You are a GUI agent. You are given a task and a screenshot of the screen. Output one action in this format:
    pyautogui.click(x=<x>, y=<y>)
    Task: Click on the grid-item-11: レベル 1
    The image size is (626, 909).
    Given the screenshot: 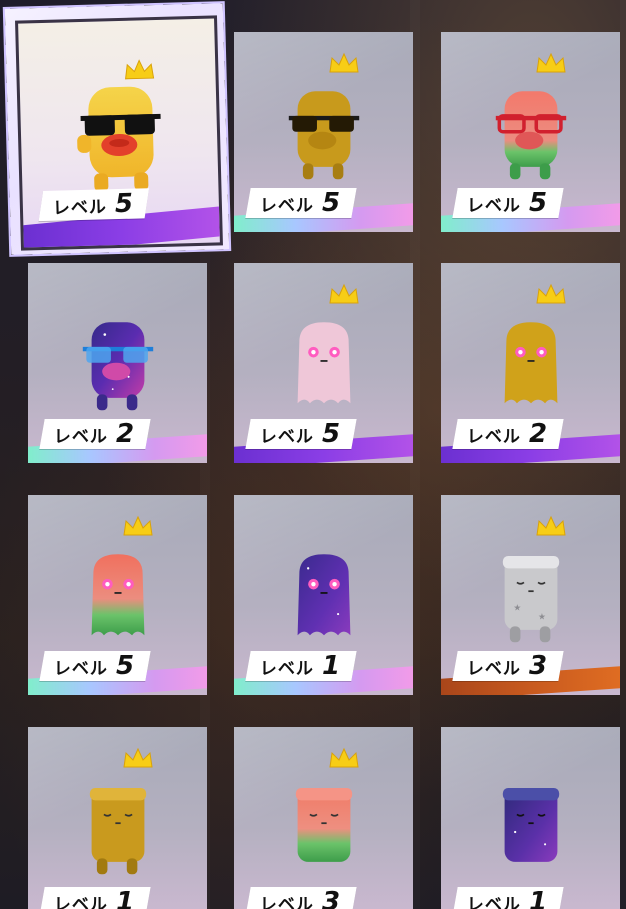 What is the action you would take?
    pyautogui.click(x=530, y=818)
    